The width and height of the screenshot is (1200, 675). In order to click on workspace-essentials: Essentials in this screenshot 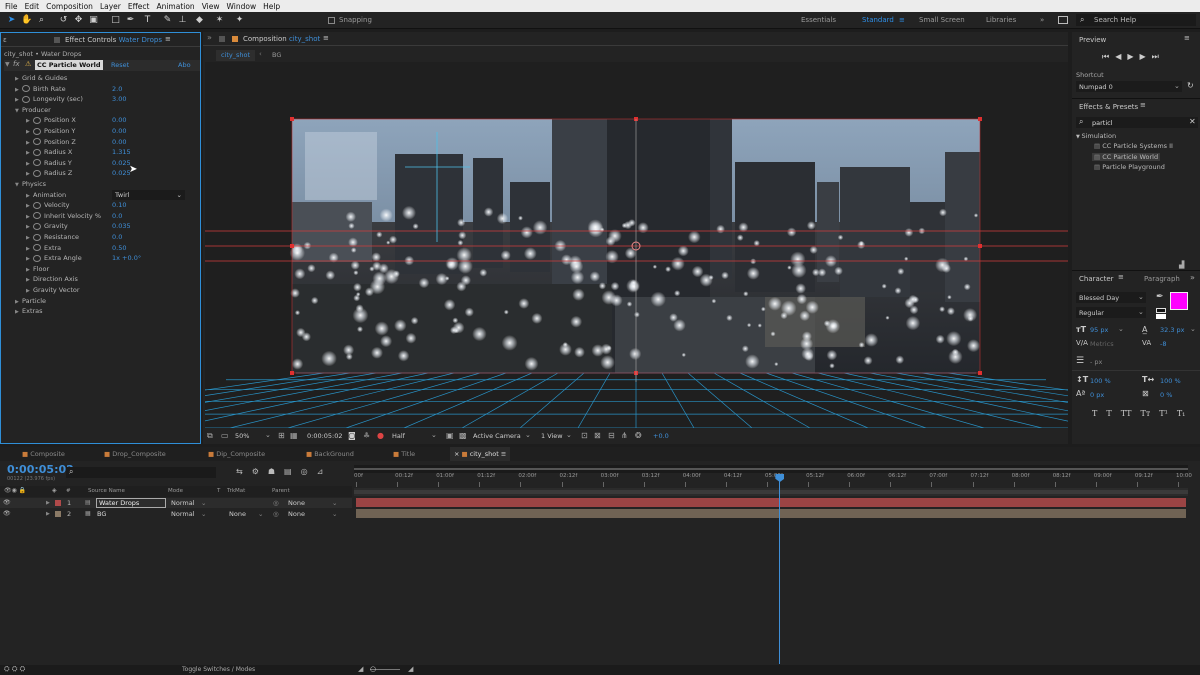, I will do `click(818, 20)`.